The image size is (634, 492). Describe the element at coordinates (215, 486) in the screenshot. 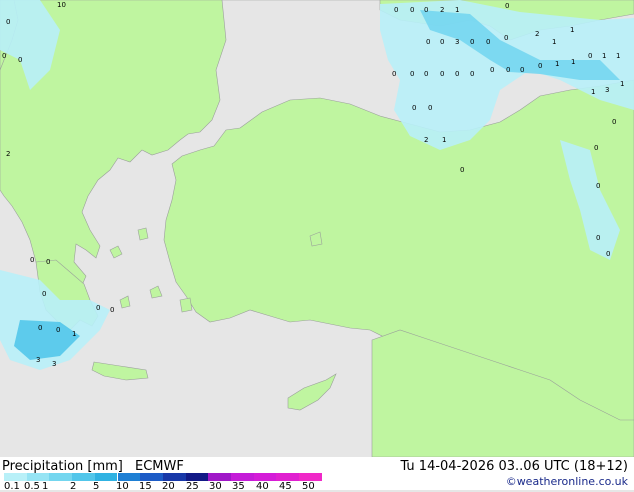

I see `legend-tick-label: 30` at that location.